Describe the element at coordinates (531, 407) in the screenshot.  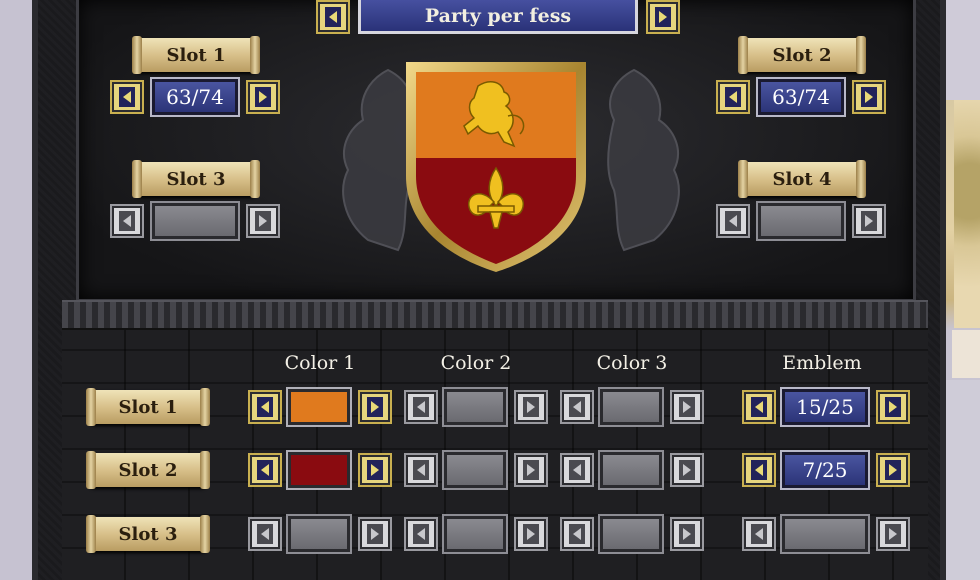
I see `row-1-color-2-next` at that location.